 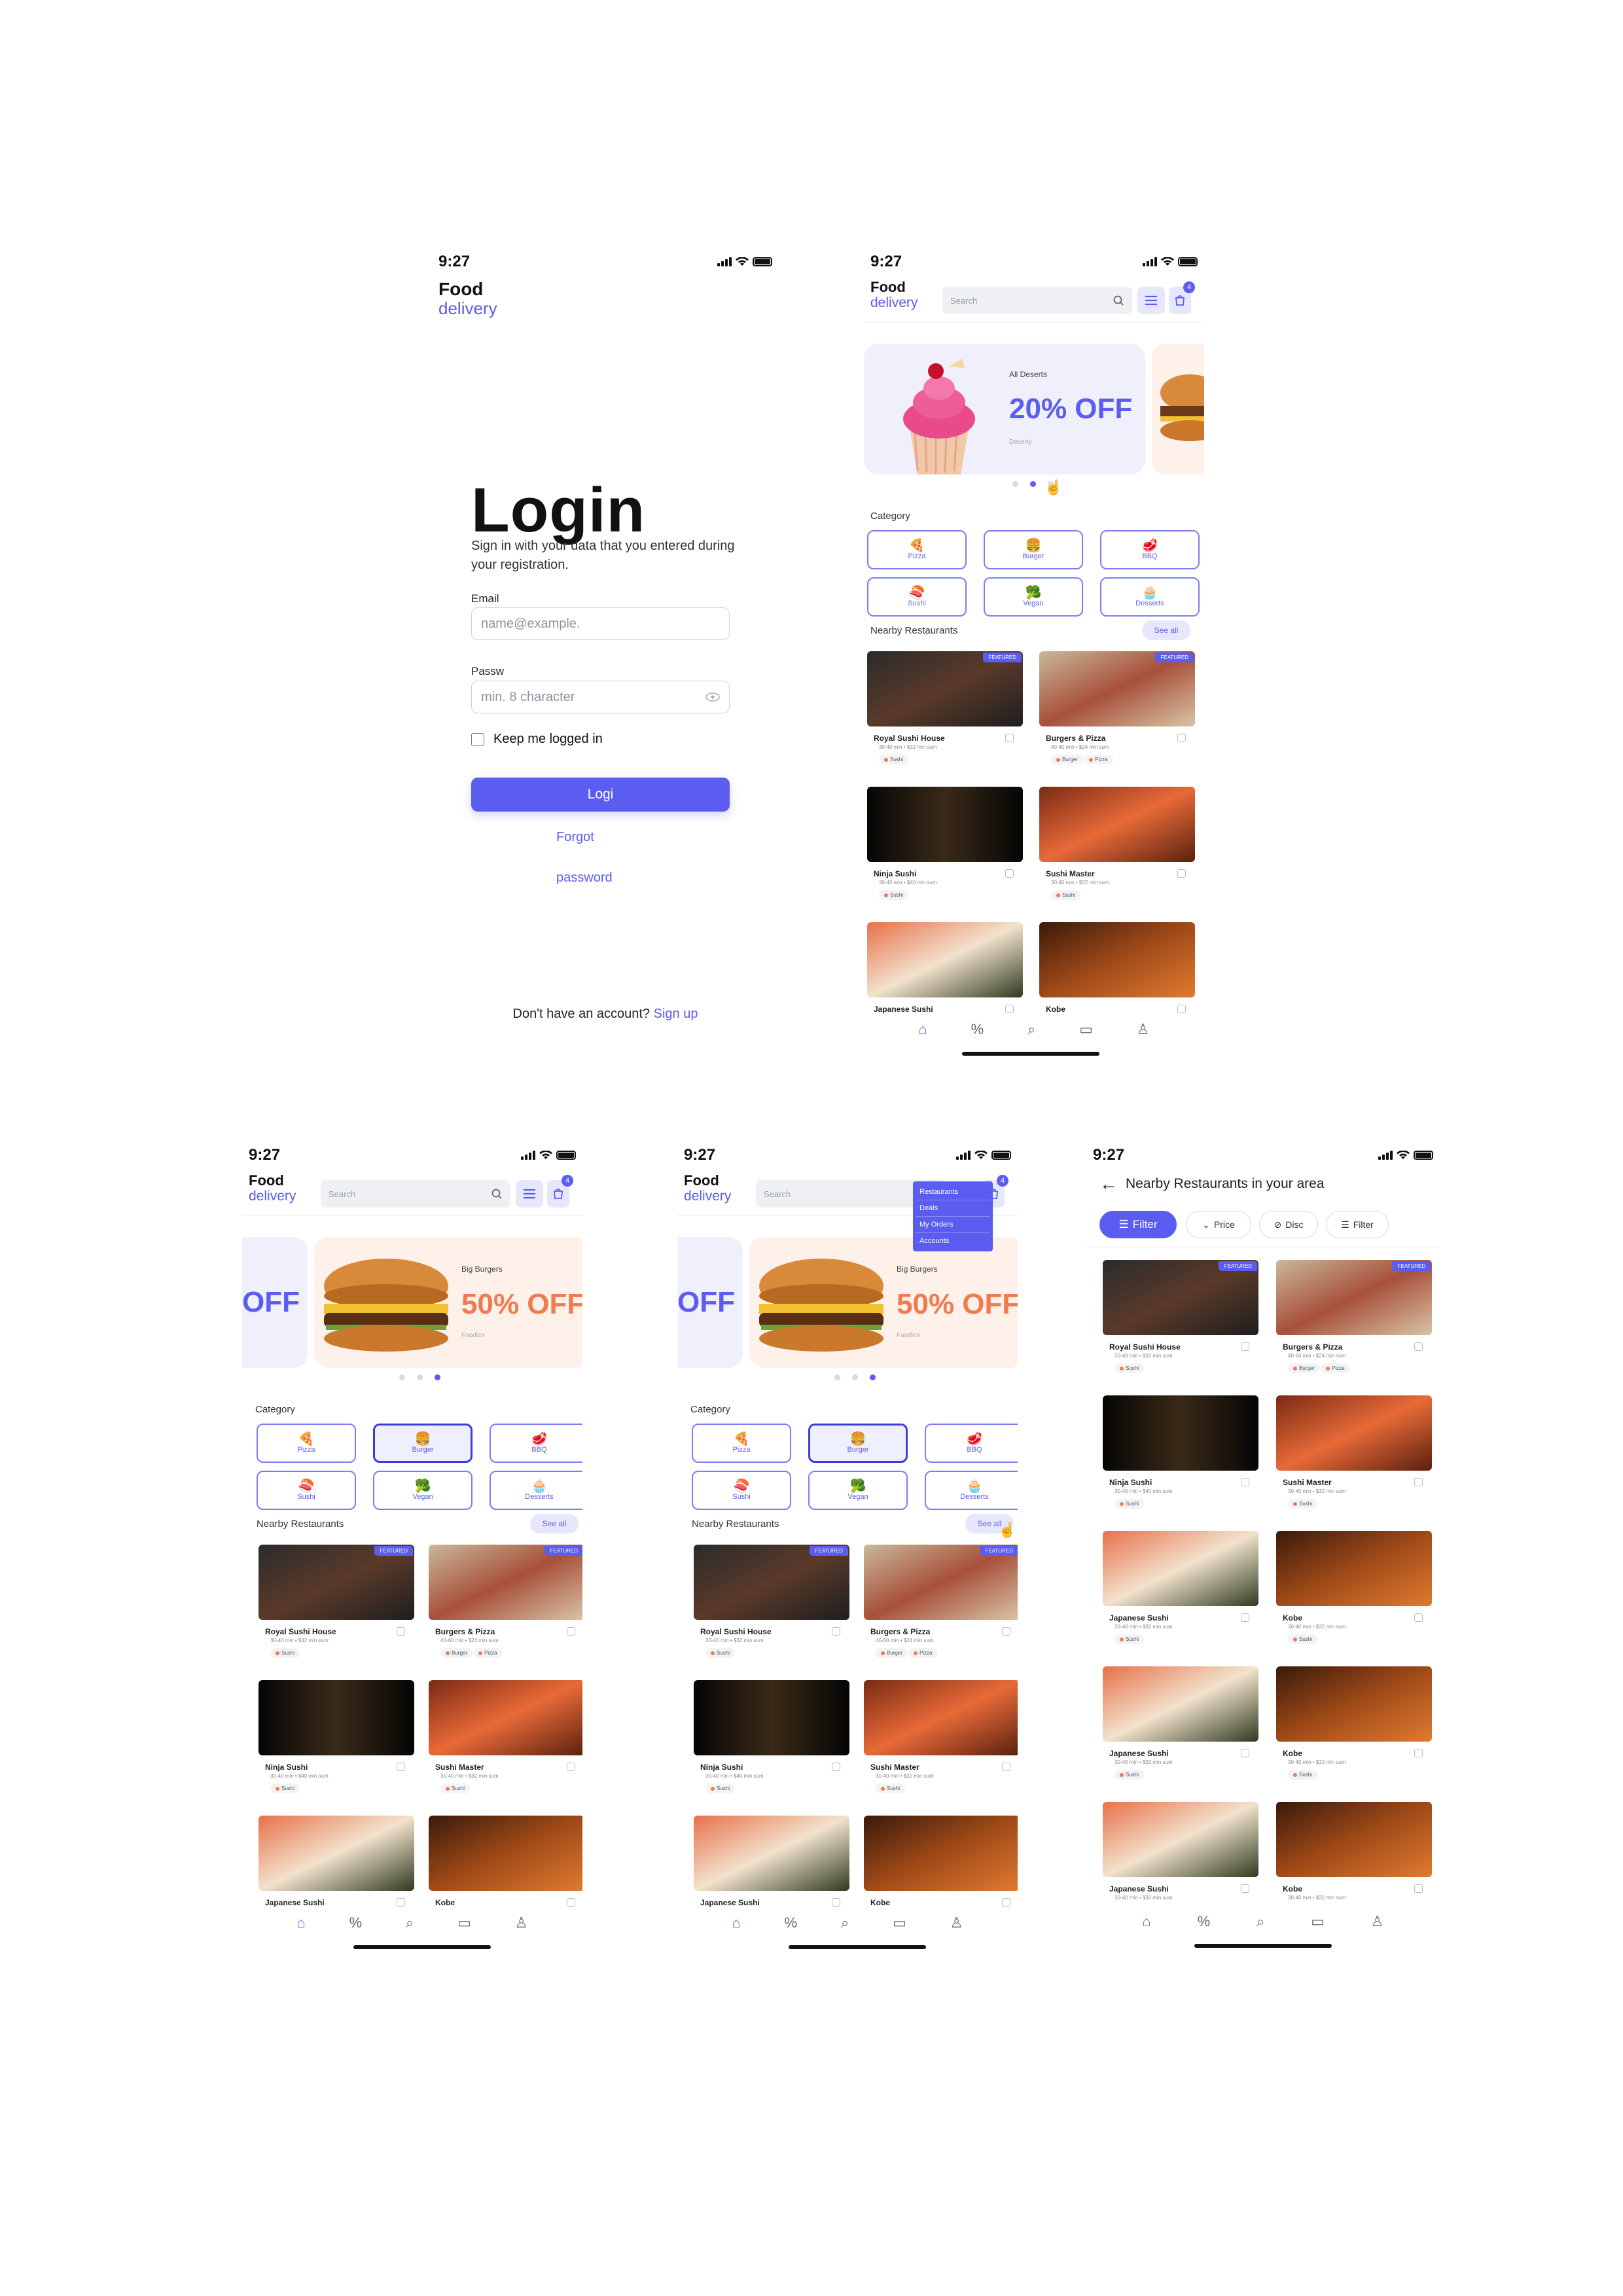 What do you see at coordinates (1288, 1224) in the screenshot?
I see `discount-chip: ⊘ Disc` at bounding box center [1288, 1224].